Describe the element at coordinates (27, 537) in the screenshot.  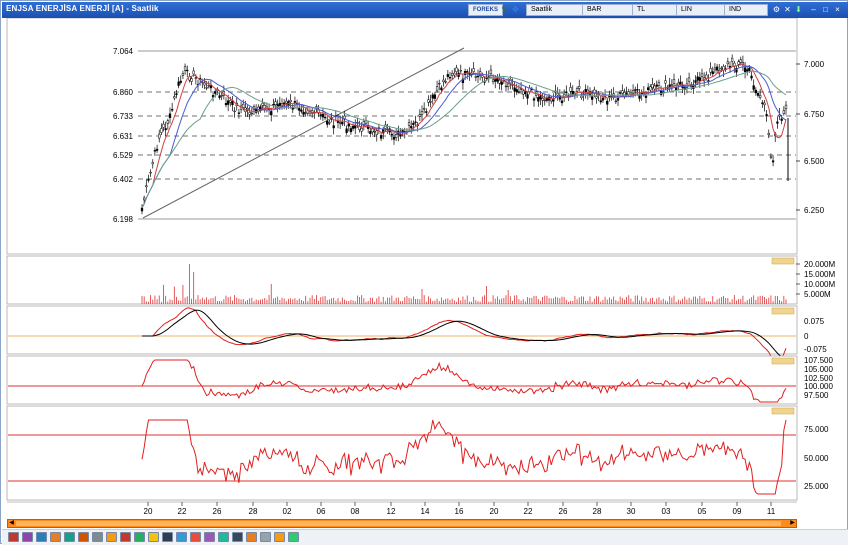
I see `candle-icon` at that location.